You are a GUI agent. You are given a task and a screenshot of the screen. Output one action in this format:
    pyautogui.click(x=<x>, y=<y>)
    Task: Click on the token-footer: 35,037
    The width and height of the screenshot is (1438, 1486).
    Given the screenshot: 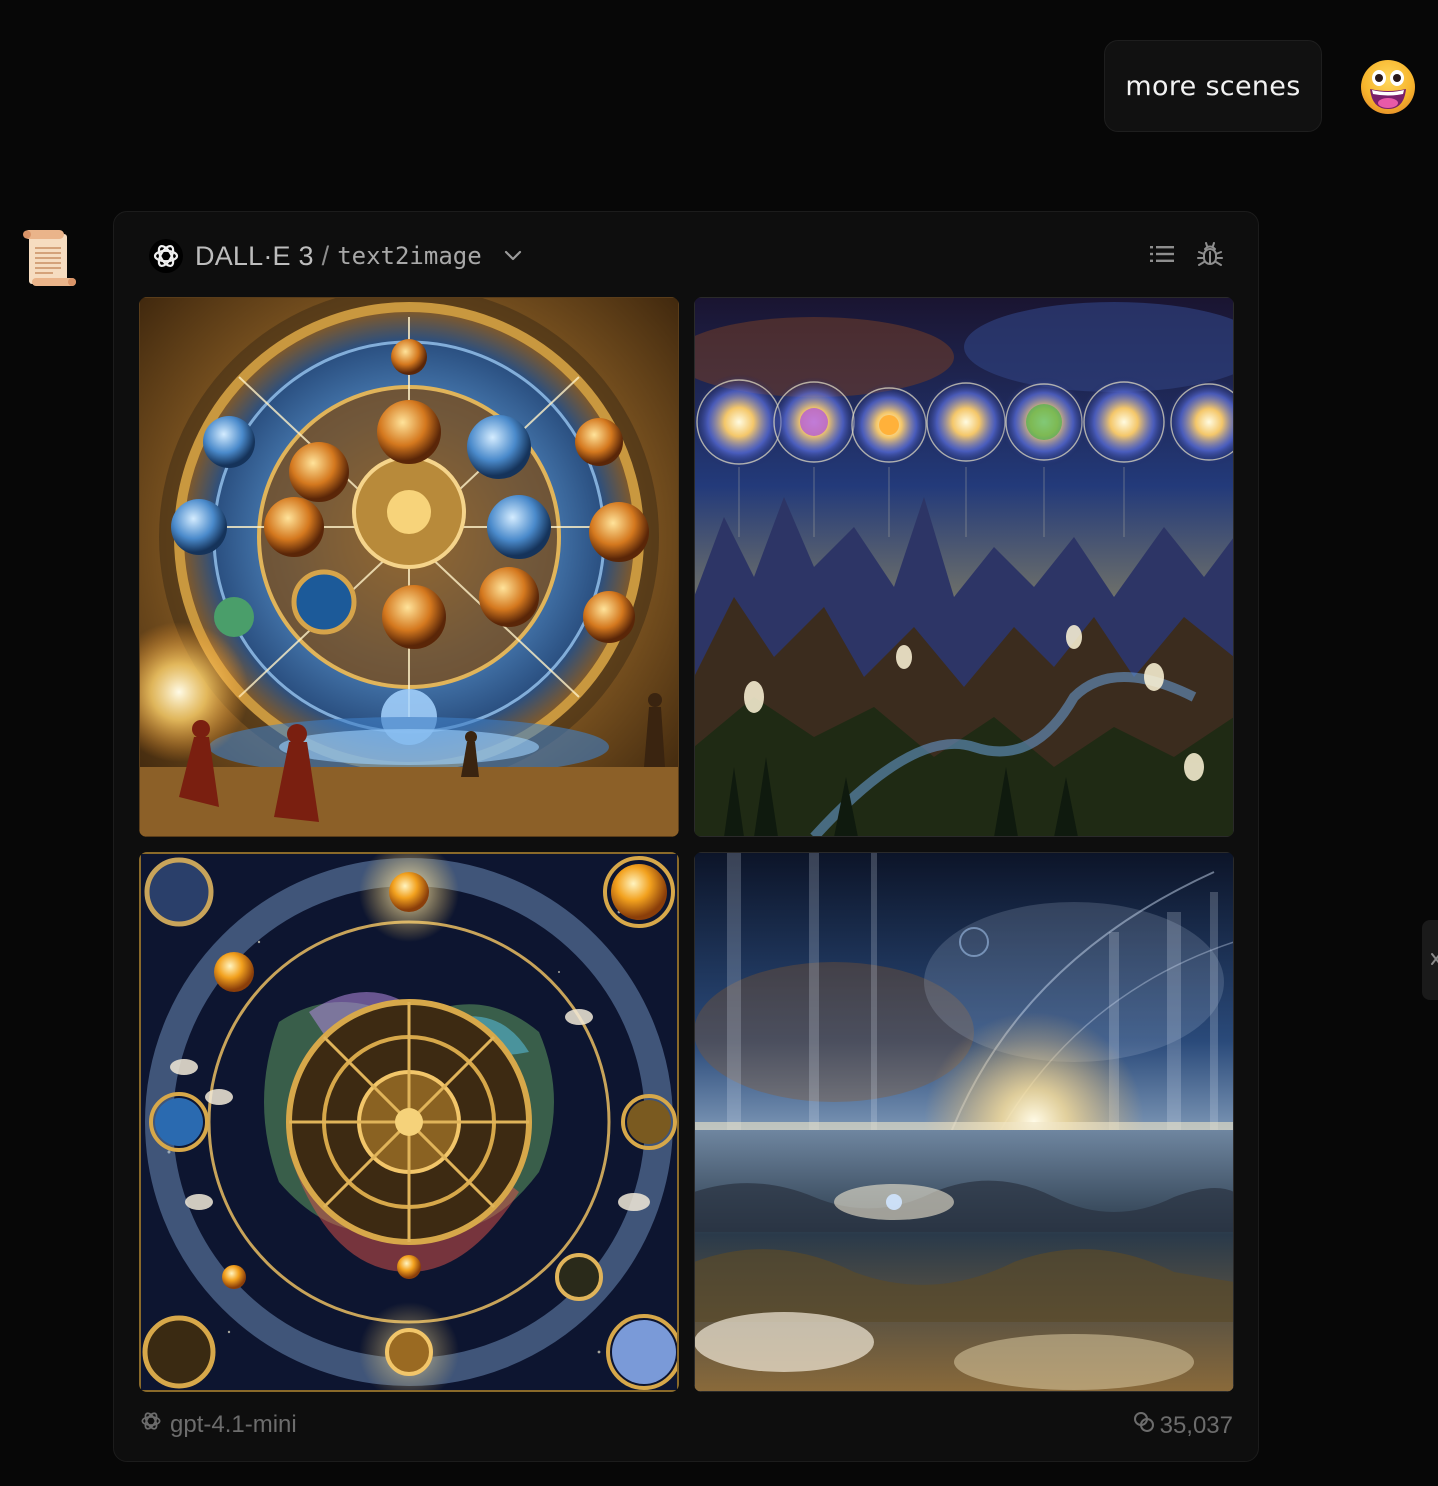 What is the action you would take?
    pyautogui.click(x=1182, y=1425)
    